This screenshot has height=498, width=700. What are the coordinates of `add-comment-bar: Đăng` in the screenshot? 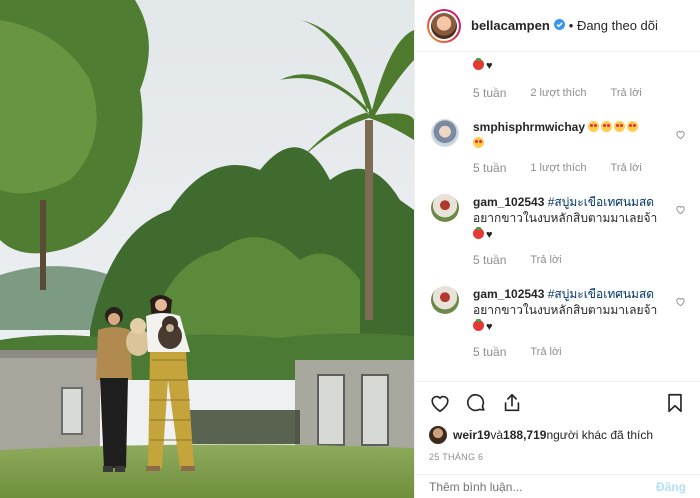 It's located at (557, 486).